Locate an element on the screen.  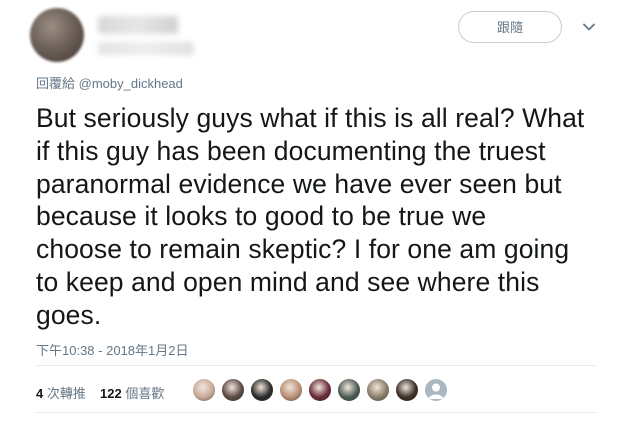
author-avatar is located at coordinates (57, 35).